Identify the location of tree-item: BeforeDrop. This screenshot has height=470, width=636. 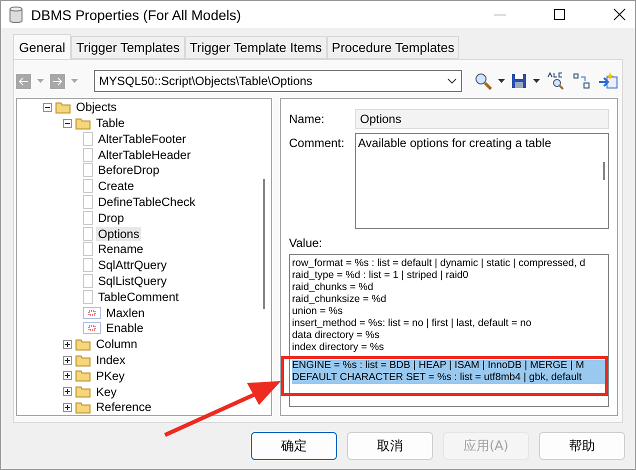
(129, 170).